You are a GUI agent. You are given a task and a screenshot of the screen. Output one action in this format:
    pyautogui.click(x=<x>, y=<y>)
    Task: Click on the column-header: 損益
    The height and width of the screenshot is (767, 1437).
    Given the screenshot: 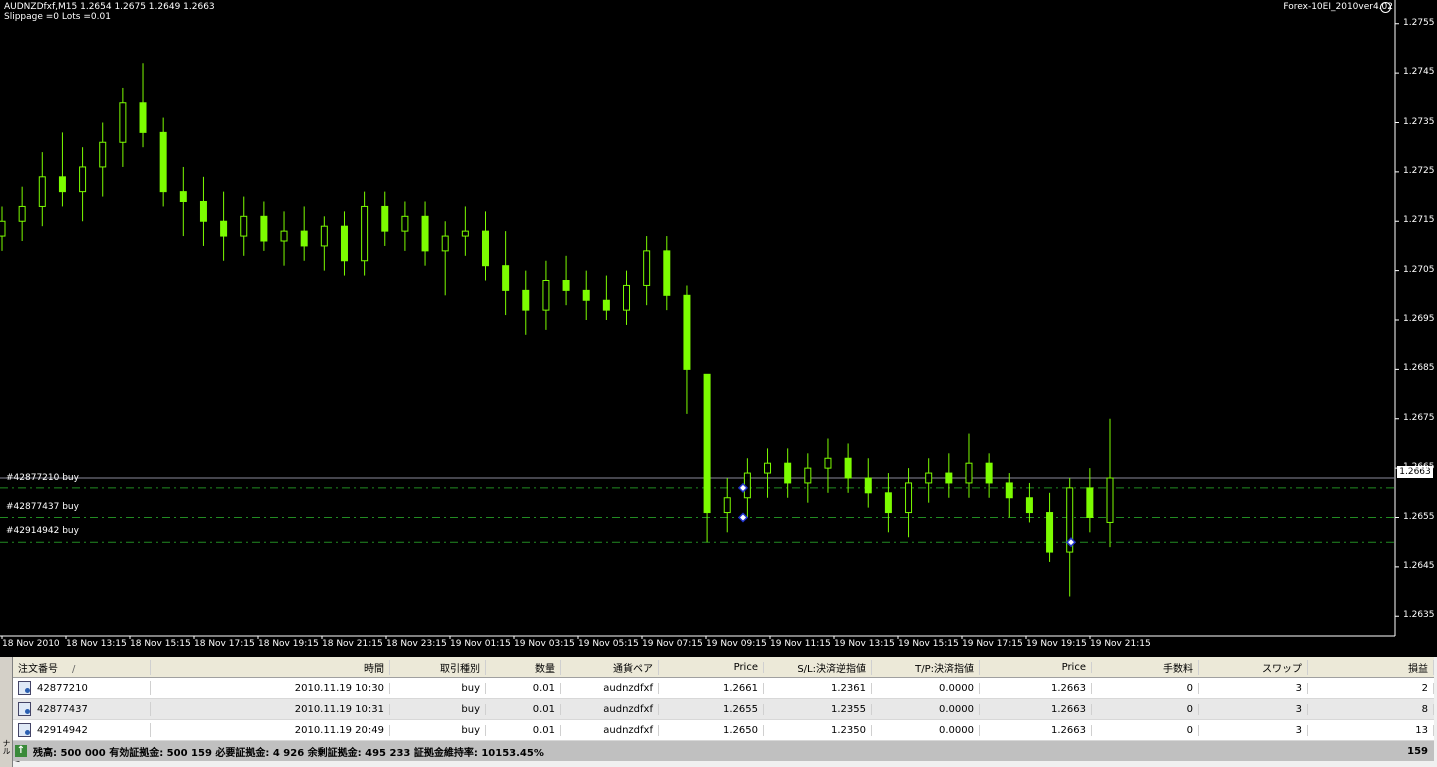 What is the action you would take?
    pyautogui.click(x=1371, y=667)
    